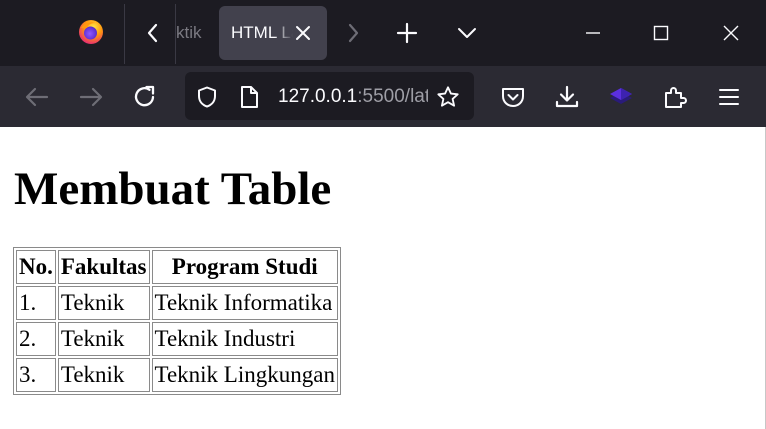 Image resolution: width=766 pixels, height=429 pixels. What do you see at coordinates (190, 33) in the screenshot?
I see `tab-inactive: ktik` at bounding box center [190, 33].